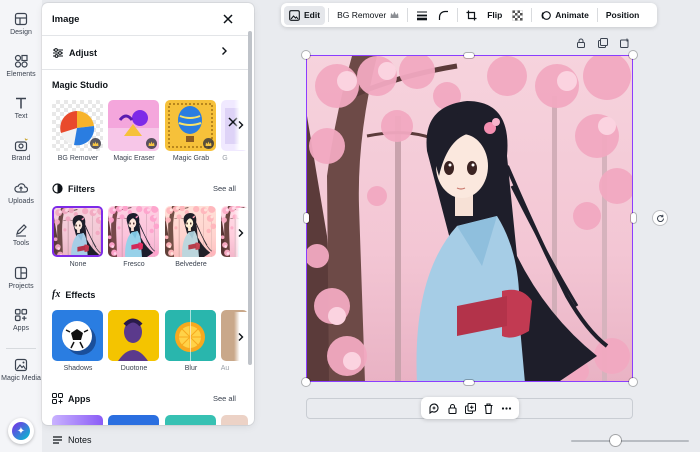  Describe the element at coordinates (77, 231) in the screenshot. I see `filter-none-thumb` at that location.